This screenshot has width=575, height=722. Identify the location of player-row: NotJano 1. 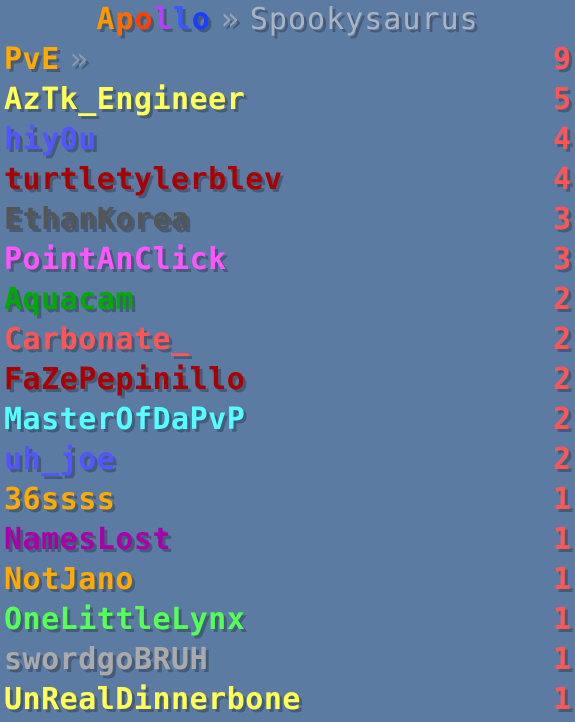
(287, 580).